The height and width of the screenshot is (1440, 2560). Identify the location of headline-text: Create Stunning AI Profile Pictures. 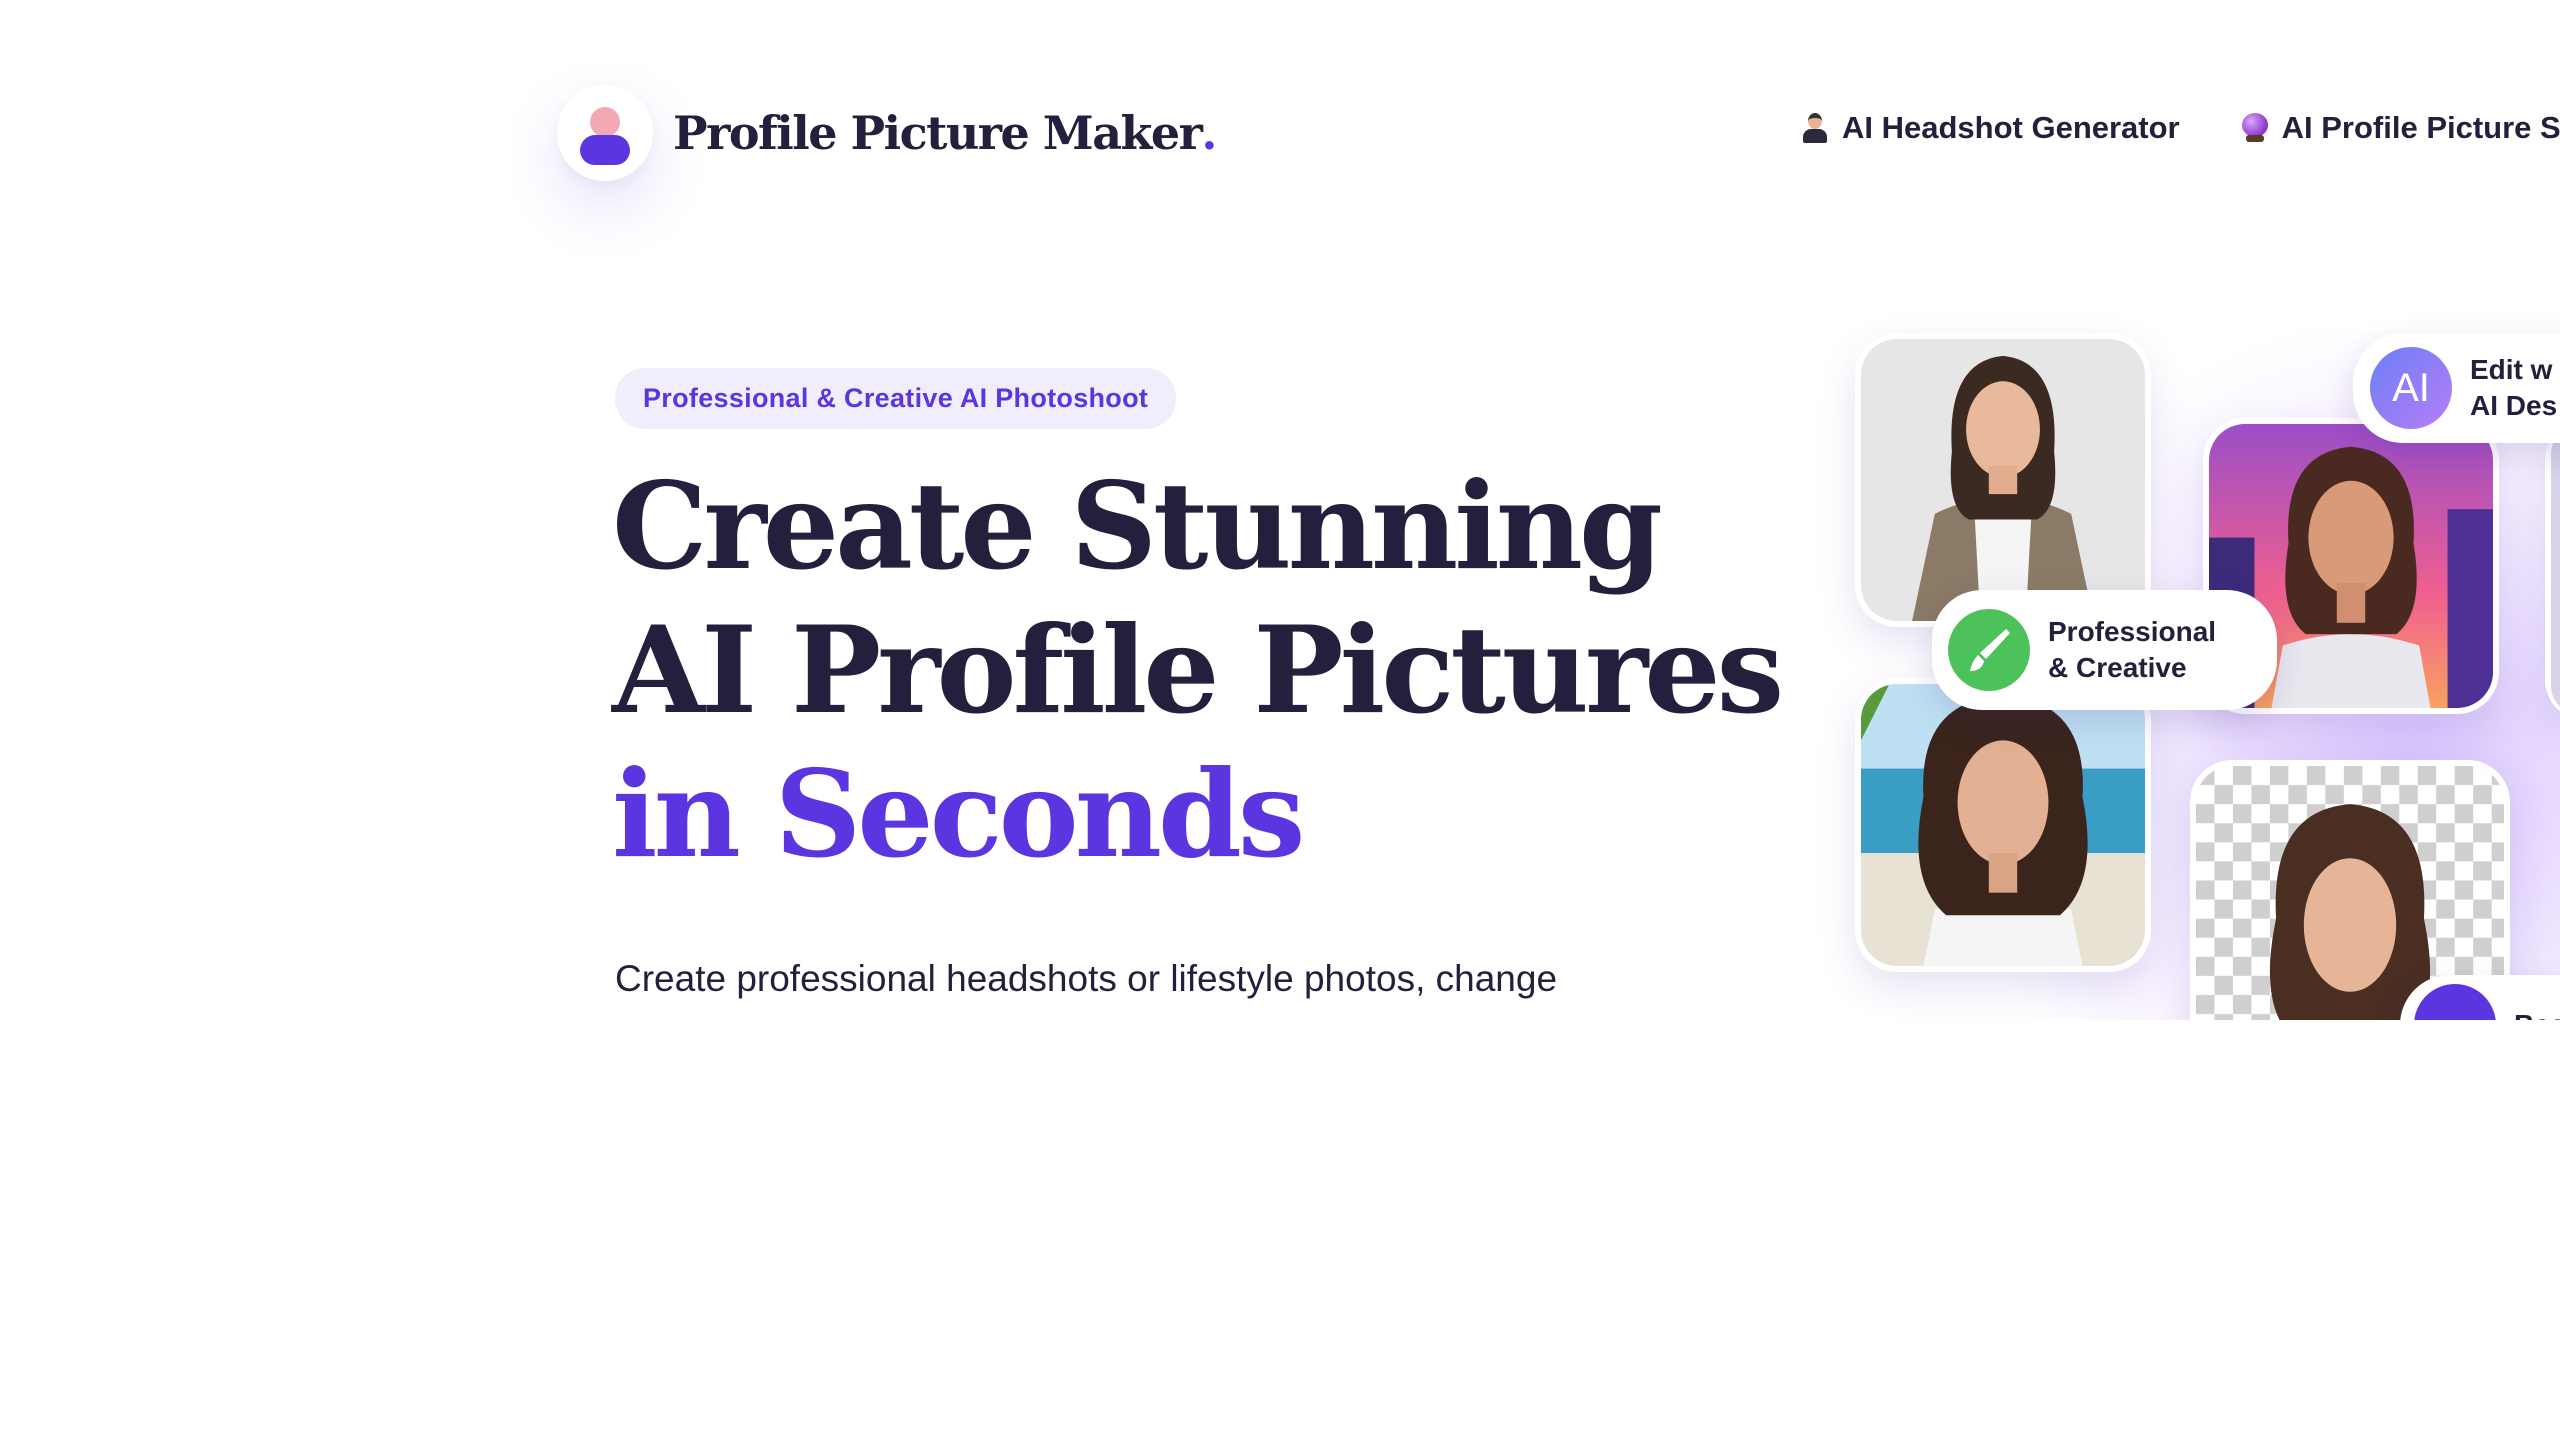
(1198, 598).